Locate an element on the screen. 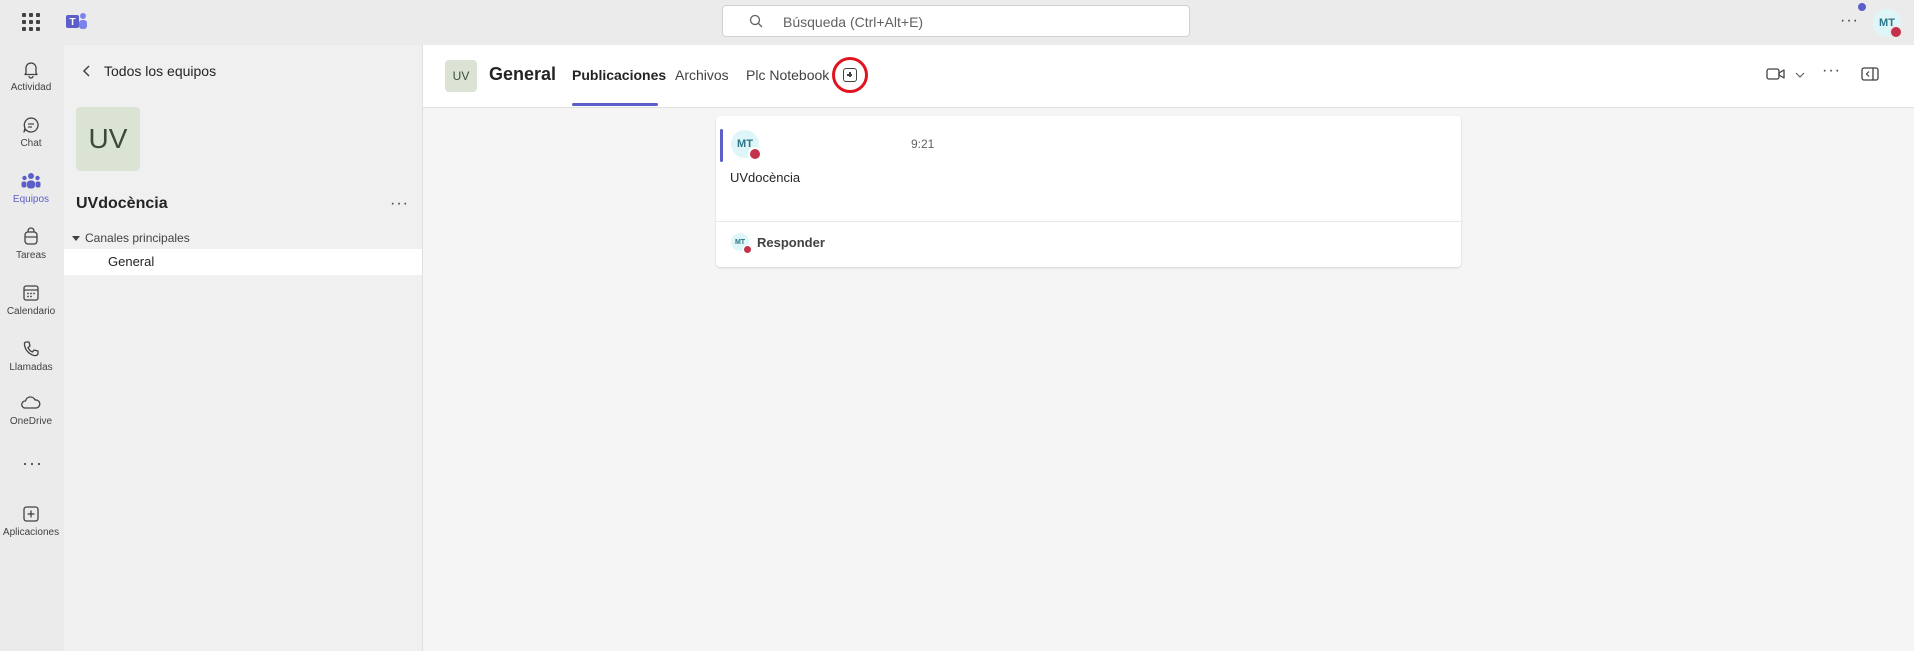 This screenshot has width=1914, height=651. rail-item-equipos: Equipos is located at coordinates (31, 191).